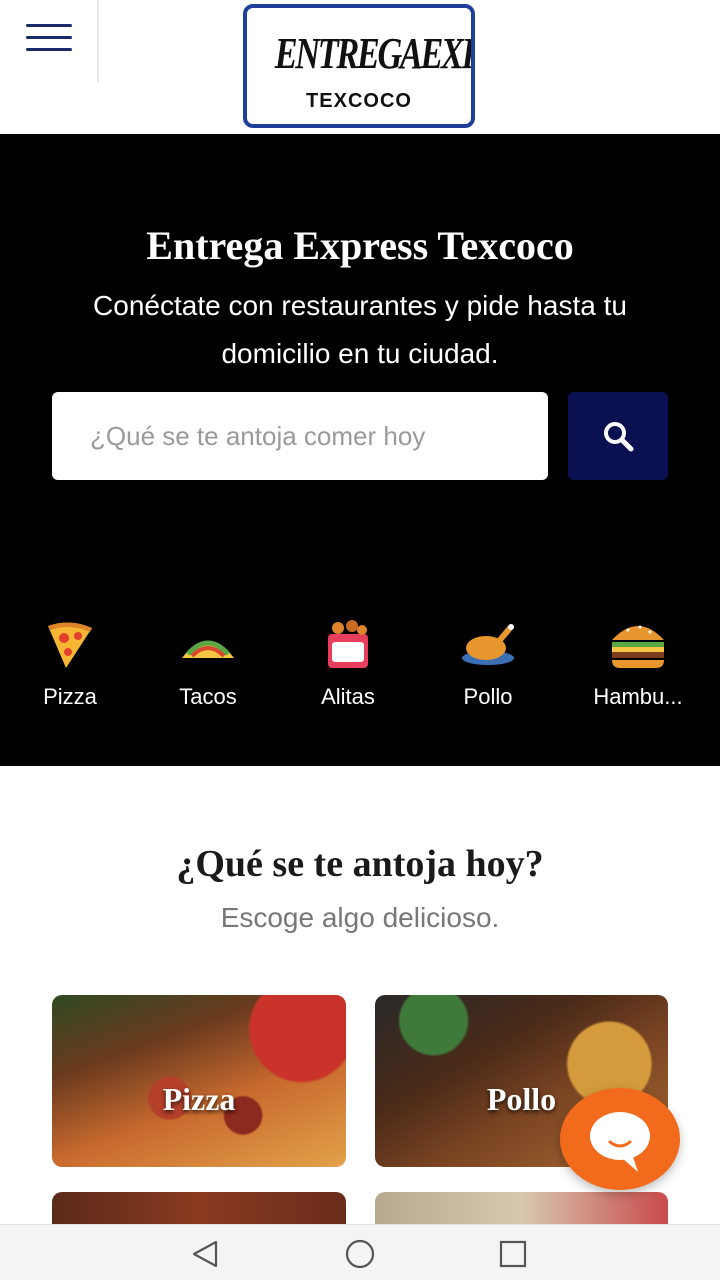  I want to click on logo-city: TEXCOCO, so click(359, 101).